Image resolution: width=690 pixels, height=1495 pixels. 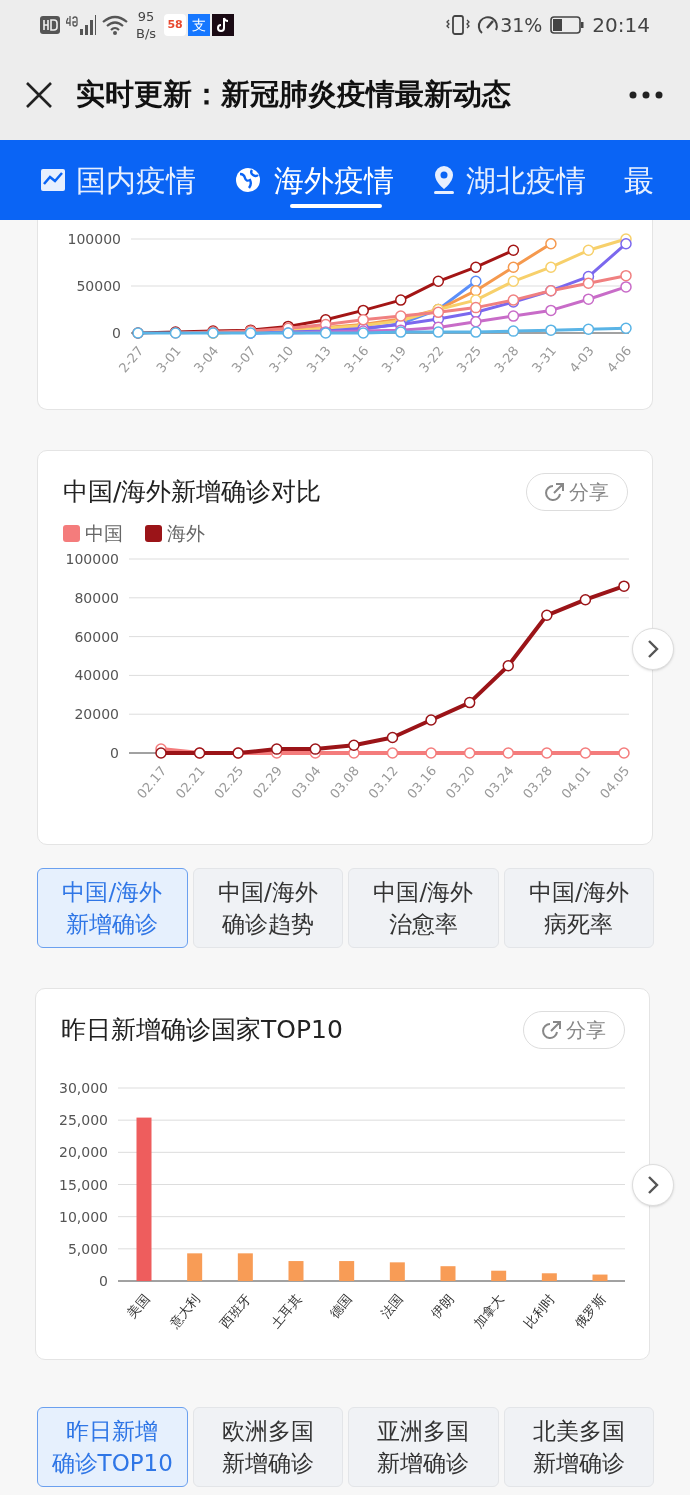 What do you see at coordinates (146, 33) in the screenshot?
I see `network-unit: B/s` at bounding box center [146, 33].